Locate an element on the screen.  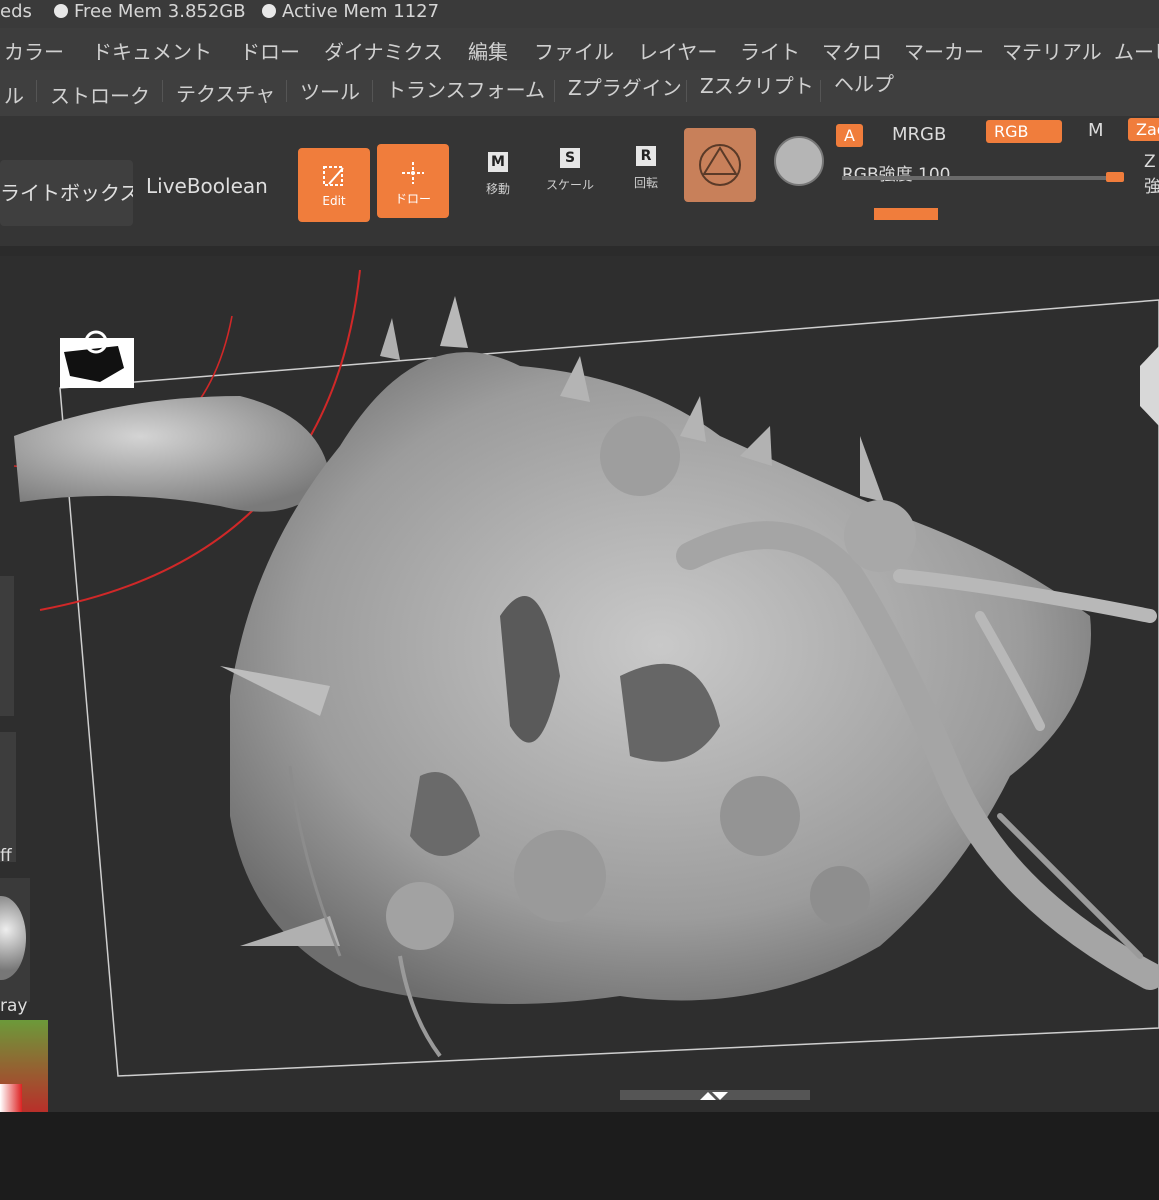
menu-material: マテリアル is located at coordinates (1052, 50).